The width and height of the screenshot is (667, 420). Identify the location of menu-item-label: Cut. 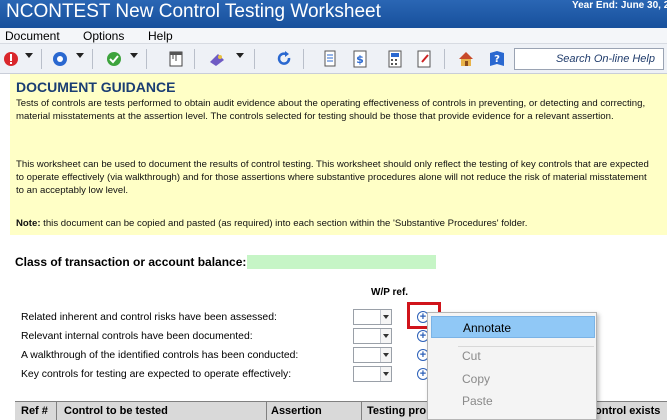
(471, 356).